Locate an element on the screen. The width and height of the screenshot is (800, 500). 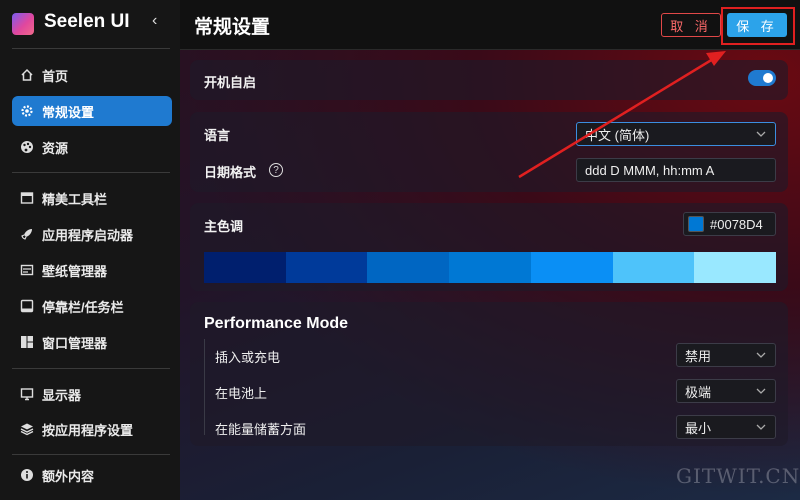
startup-label: 开机自启 is located at coordinates (230, 82).